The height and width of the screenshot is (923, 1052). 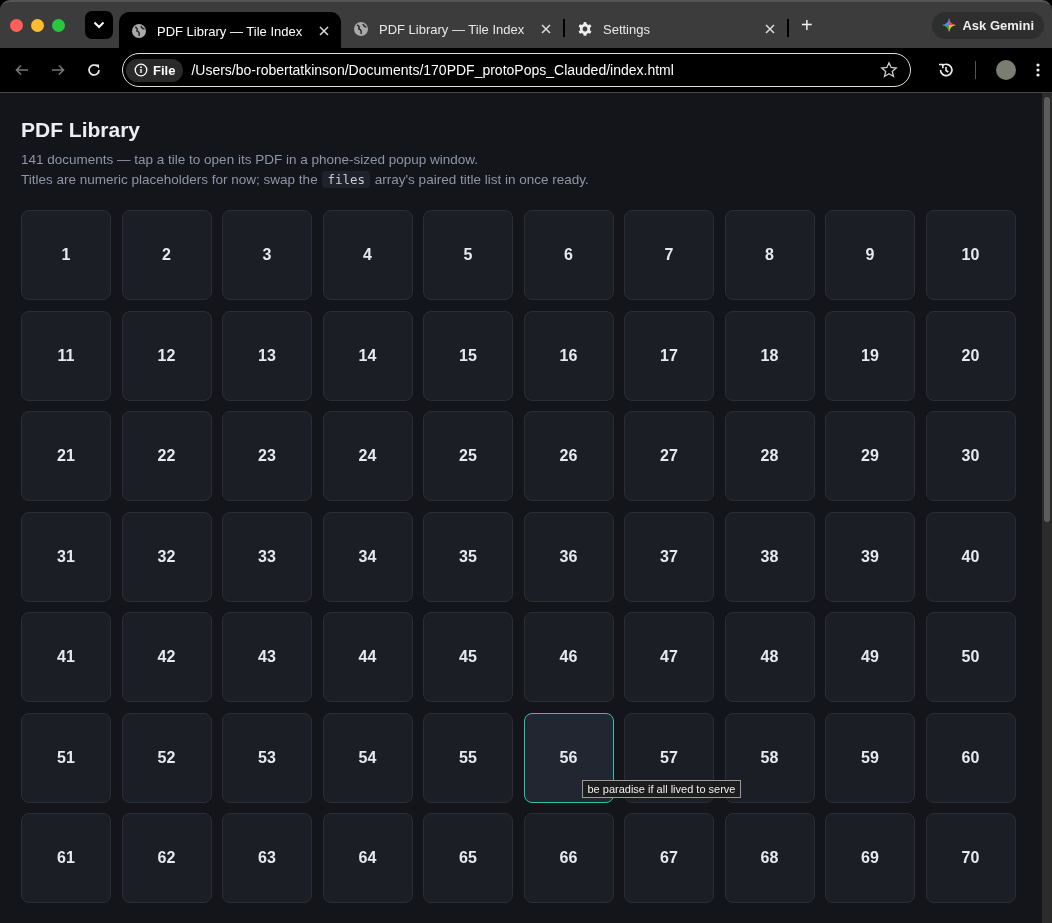 I want to click on info-icon, so click(x=141, y=70).